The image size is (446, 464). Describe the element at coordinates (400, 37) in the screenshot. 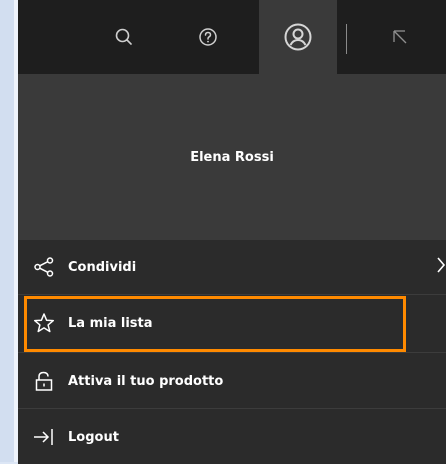

I see `collapse-icon` at that location.